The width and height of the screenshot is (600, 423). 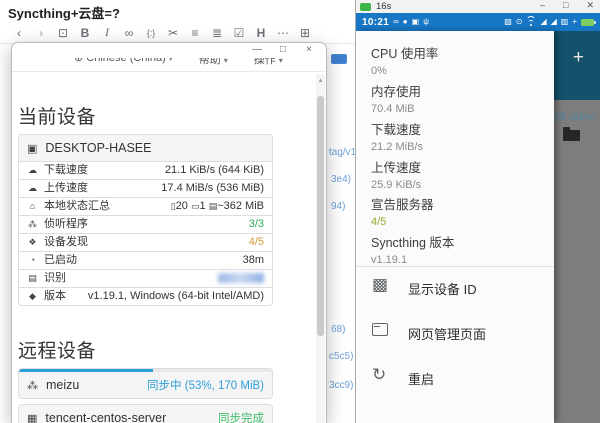 What do you see at coordinates (85, 33) in the screenshot?
I see `bold-icon: B` at bounding box center [85, 33].